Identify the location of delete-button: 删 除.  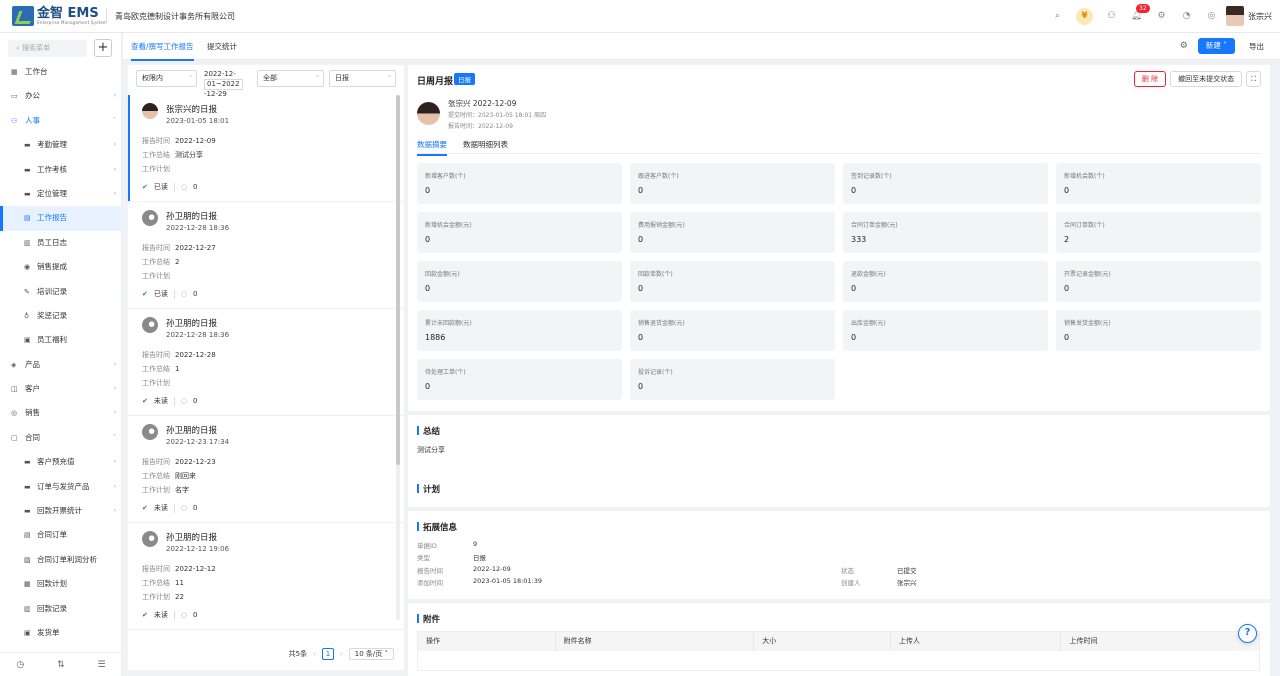
(1150, 79).